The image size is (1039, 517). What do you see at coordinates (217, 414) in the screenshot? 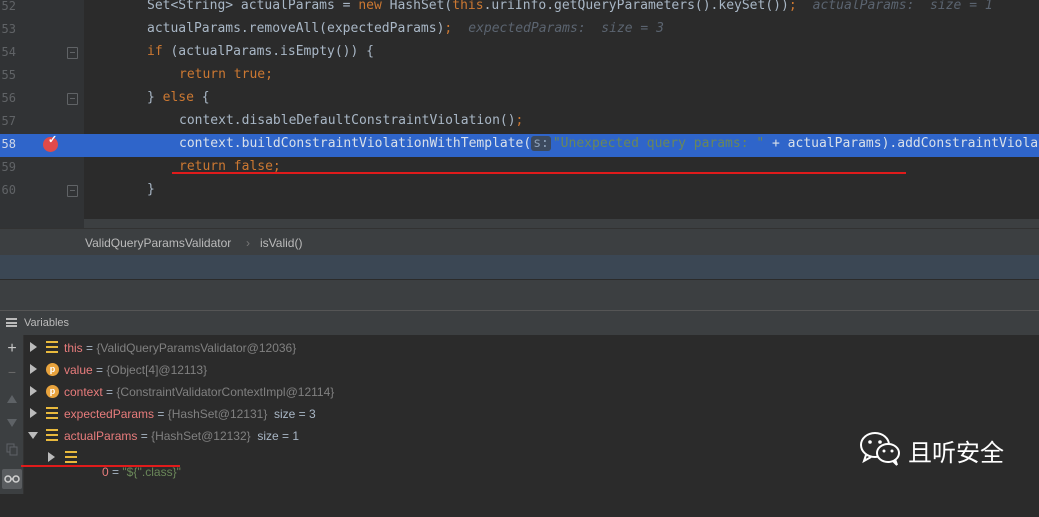
I see `variable-value: {HashSet@12131}` at bounding box center [217, 414].